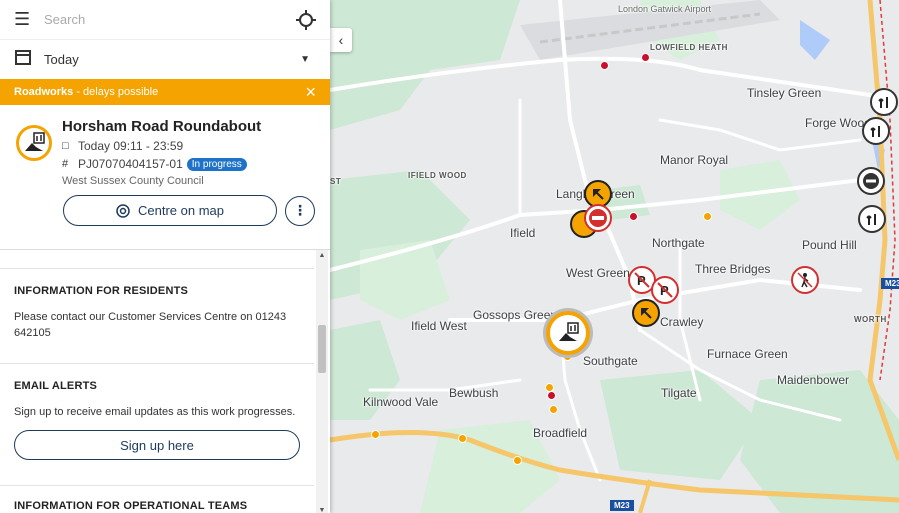 This screenshot has height=513, width=899. Describe the element at coordinates (829, 245) in the screenshot. I see `place-label: Pound Hill` at that location.